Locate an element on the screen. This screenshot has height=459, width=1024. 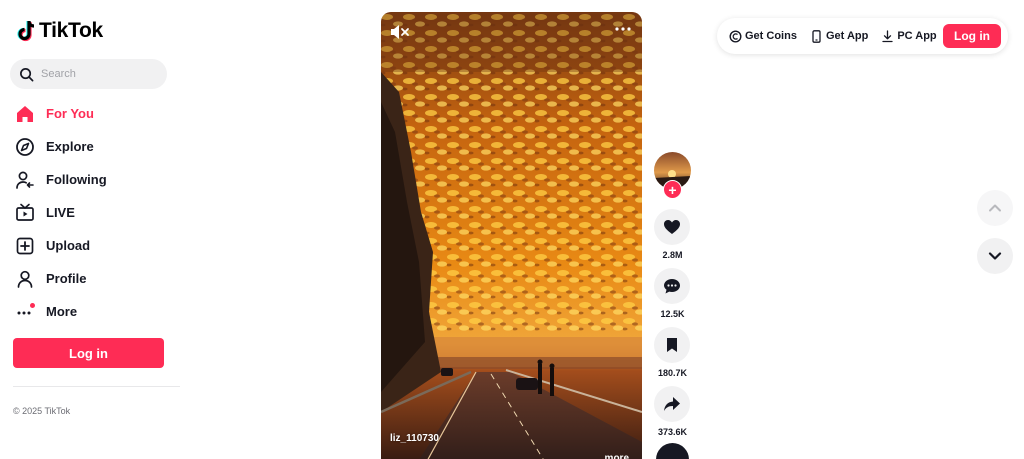
like-count: 2.8M is located at coordinates (672, 255).